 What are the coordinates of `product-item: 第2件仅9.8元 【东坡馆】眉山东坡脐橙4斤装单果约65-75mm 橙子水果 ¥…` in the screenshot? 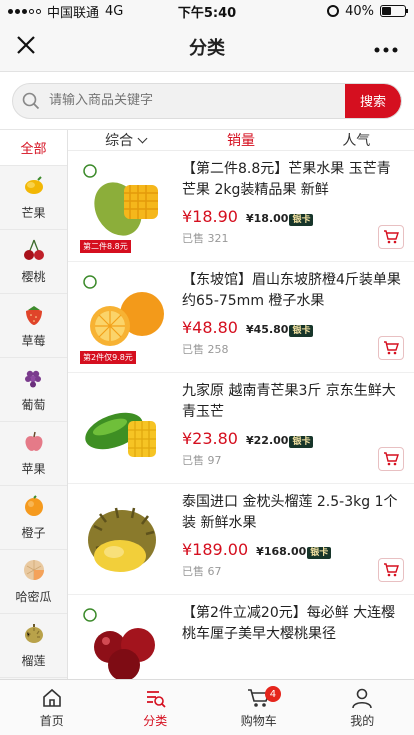 It's located at (241, 317).